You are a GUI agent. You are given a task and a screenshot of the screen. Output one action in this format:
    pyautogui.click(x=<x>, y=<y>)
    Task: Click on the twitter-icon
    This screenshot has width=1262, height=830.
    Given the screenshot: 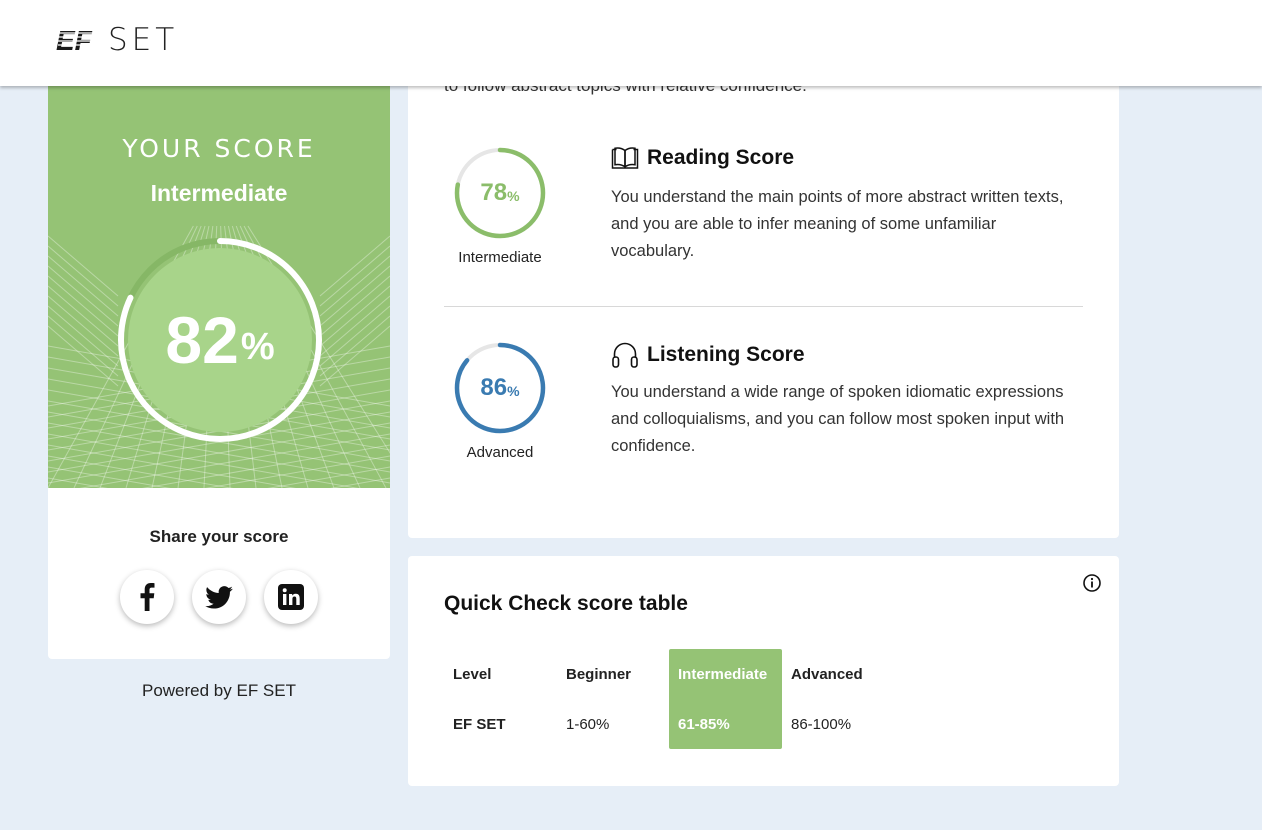 What is the action you would take?
    pyautogui.click(x=219, y=597)
    